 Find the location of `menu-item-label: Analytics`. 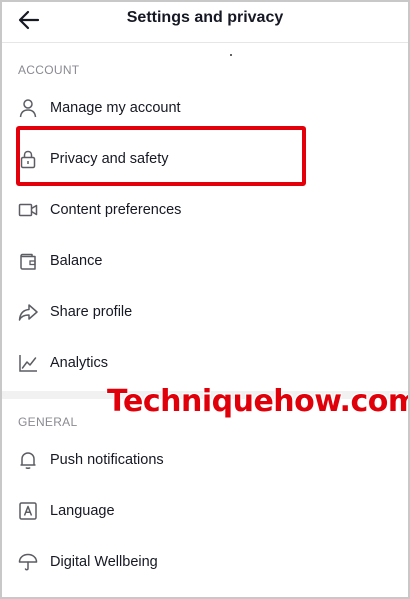

menu-item-label: Analytics is located at coordinates (79, 363).